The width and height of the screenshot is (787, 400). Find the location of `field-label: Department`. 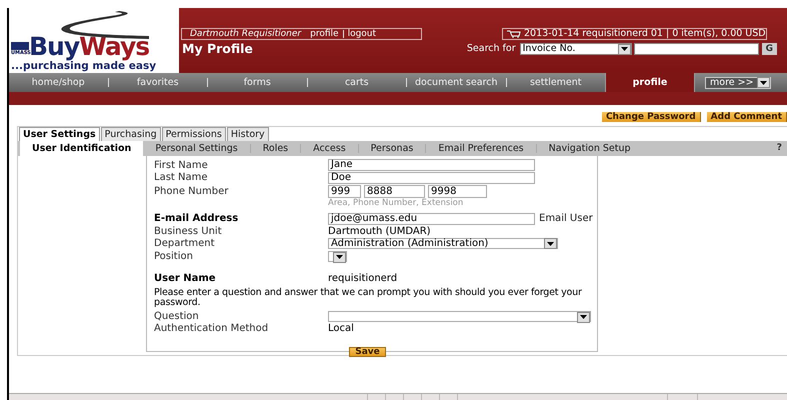

field-label: Department is located at coordinates (185, 244).